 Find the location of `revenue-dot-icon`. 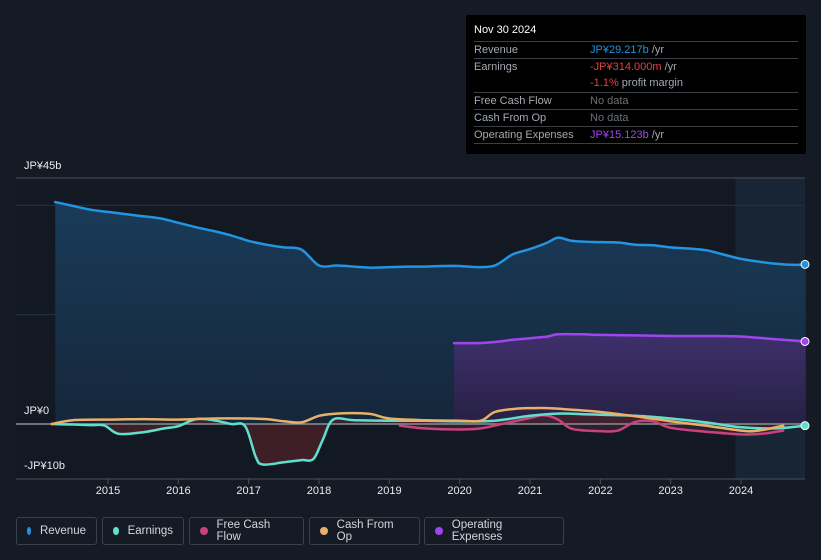

revenue-dot-icon is located at coordinates (29, 531).